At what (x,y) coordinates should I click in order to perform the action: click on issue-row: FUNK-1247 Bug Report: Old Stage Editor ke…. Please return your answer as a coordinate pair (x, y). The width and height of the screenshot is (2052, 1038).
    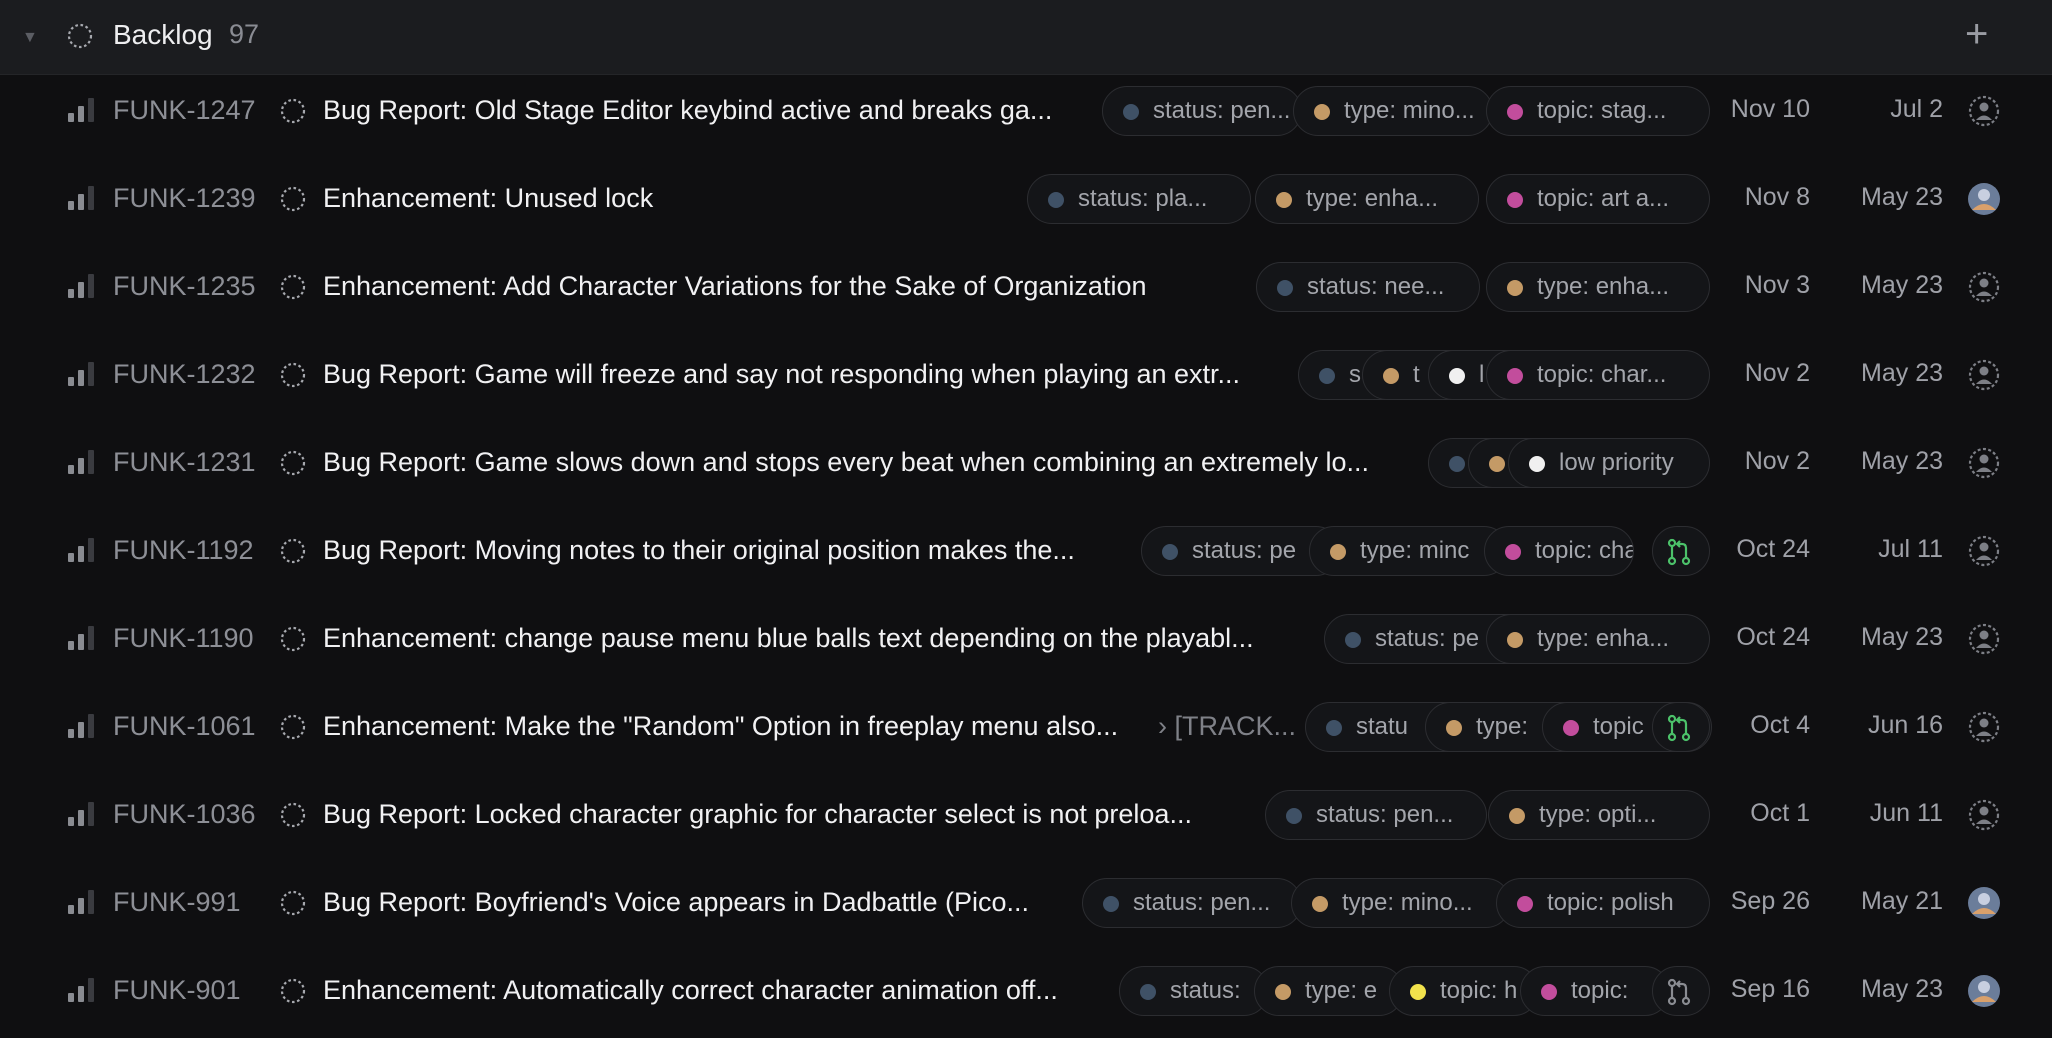
    Looking at the image, I should click on (1026, 111).